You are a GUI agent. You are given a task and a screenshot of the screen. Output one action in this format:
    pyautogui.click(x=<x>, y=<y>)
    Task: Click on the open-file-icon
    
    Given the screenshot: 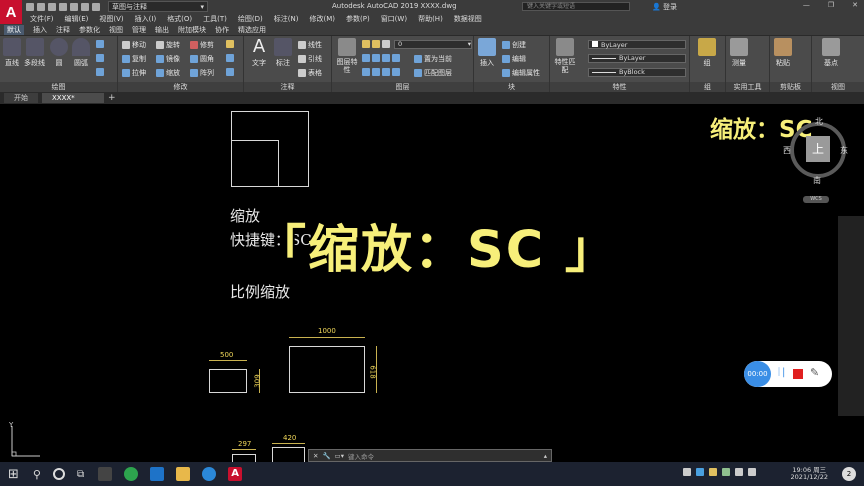 What is the action you would take?
    pyautogui.click(x=41, y=6)
    